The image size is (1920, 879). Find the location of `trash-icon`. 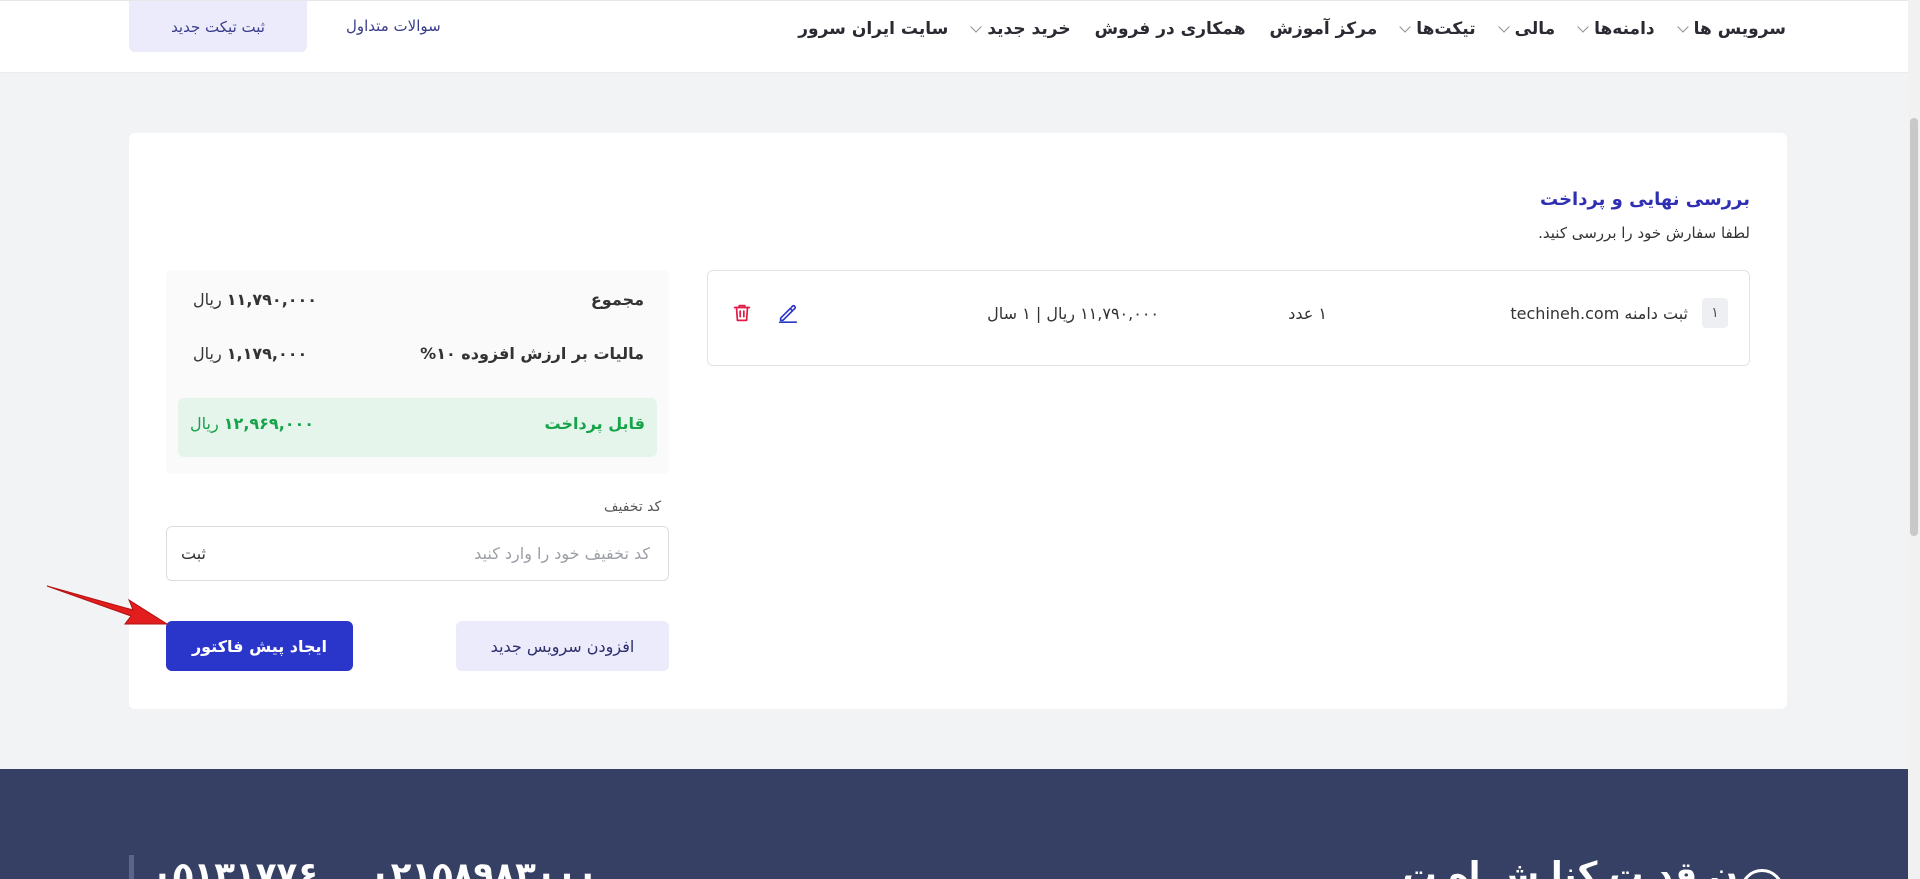

trash-icon is located at coordinates (742, 313).